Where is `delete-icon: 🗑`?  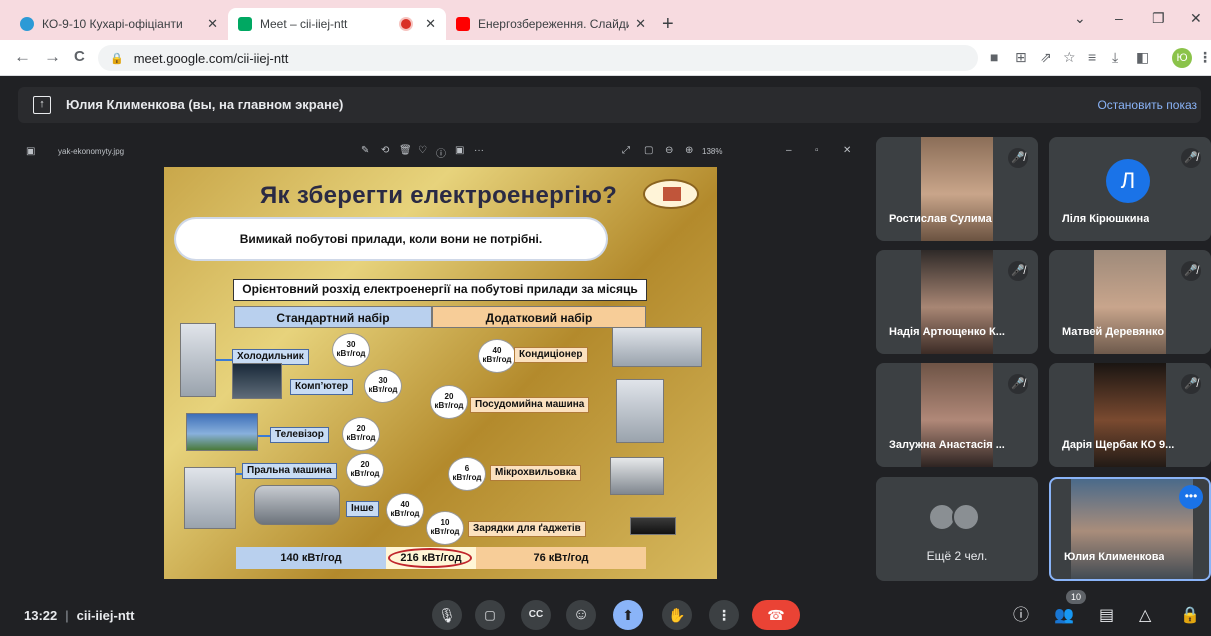
delete-icon: 🗑 is located at coordinates (405, 150).